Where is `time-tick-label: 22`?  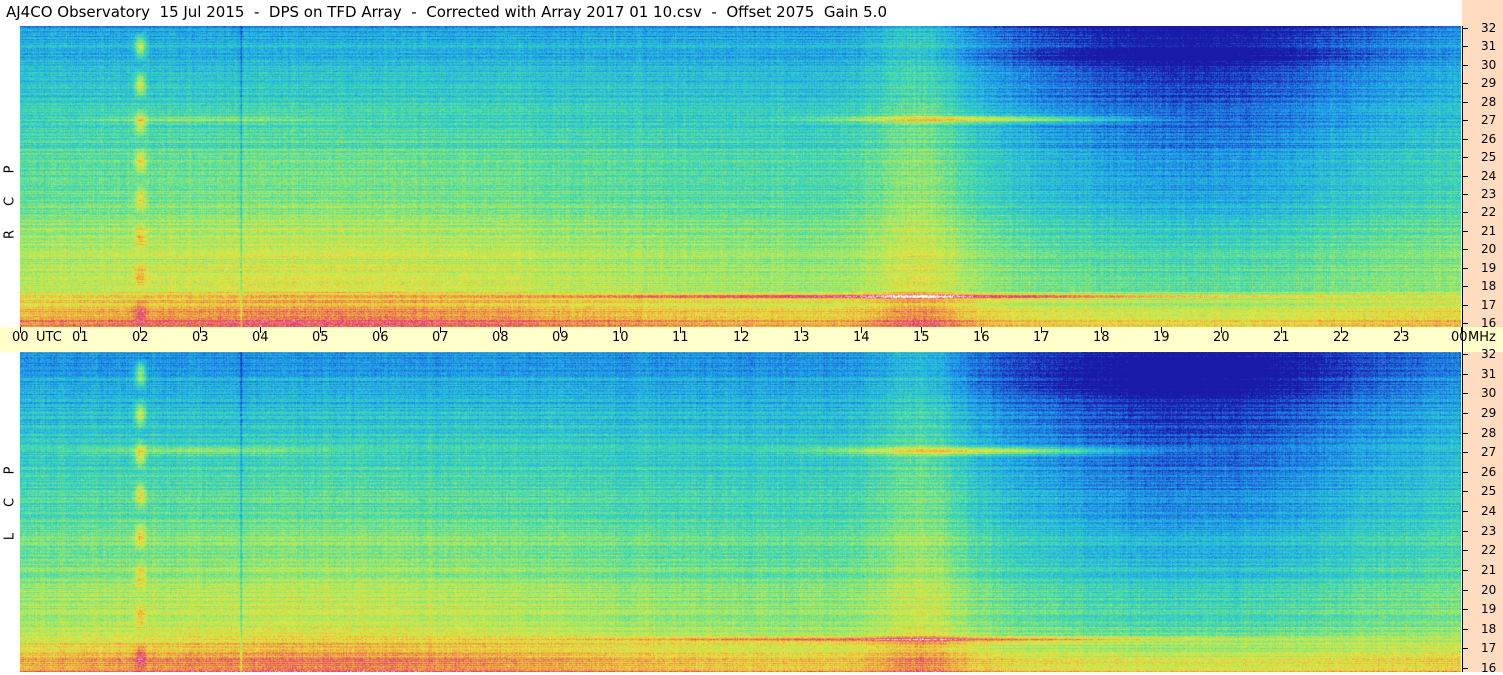
time-tick-label: 22 is located at coordinates (1341, 337).